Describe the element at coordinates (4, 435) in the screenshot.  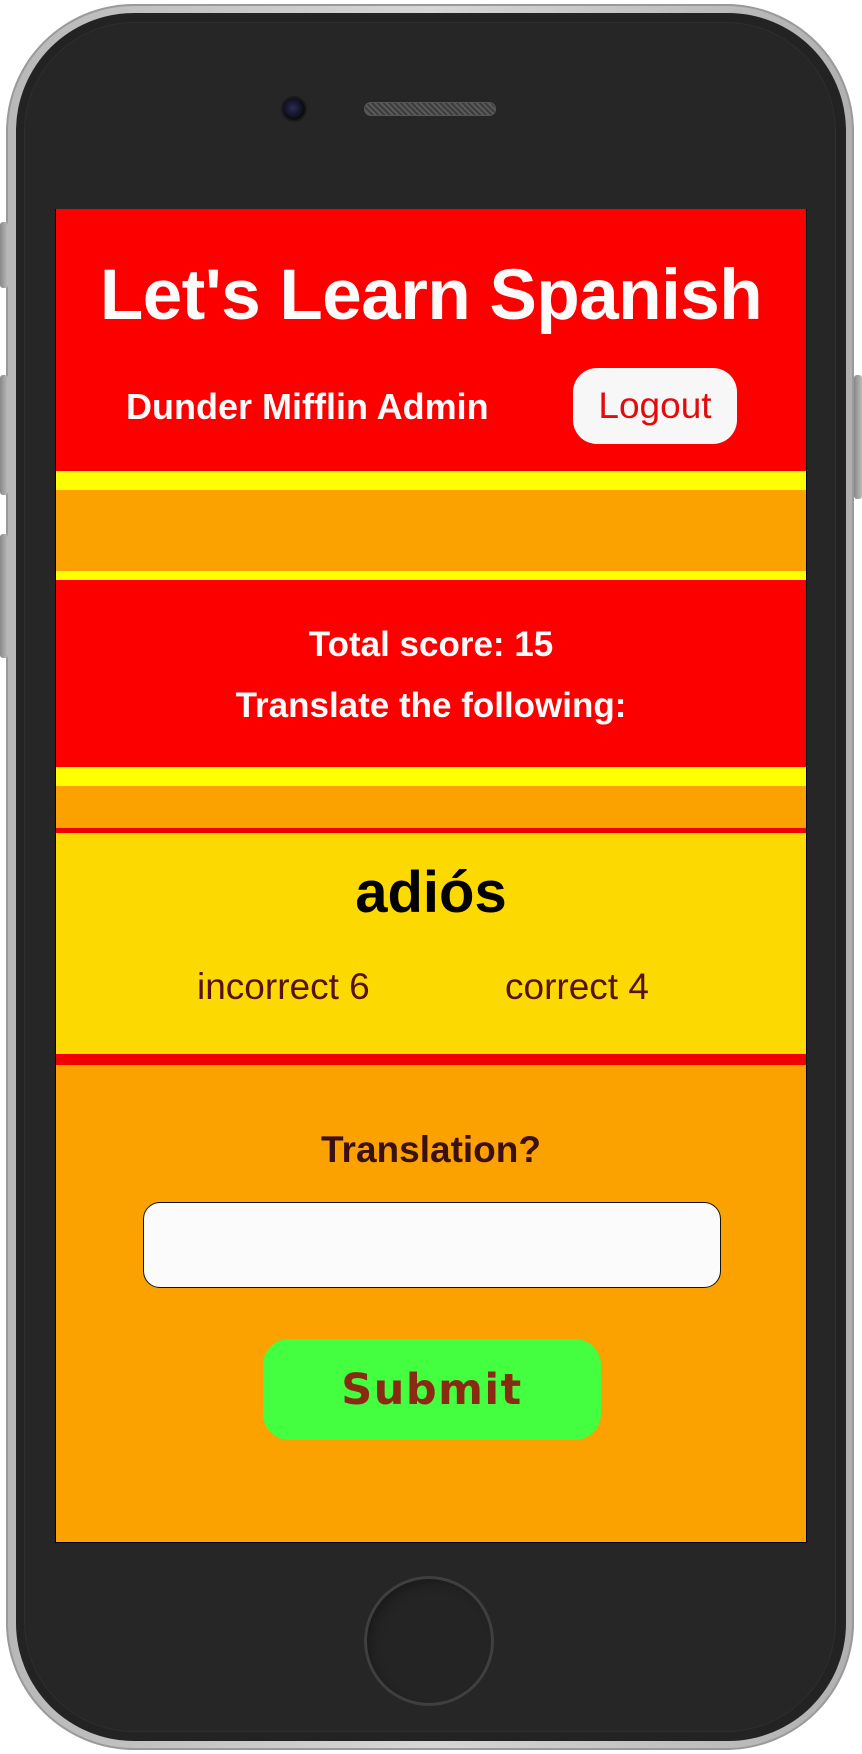
I see `phone-volume-up-button` at that location.